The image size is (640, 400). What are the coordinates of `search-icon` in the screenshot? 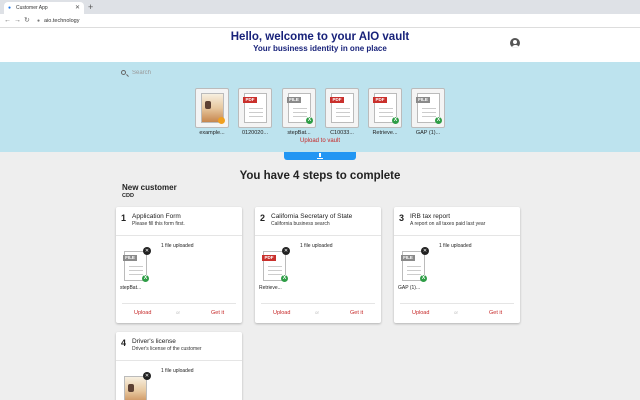 It's located at (123, 72).